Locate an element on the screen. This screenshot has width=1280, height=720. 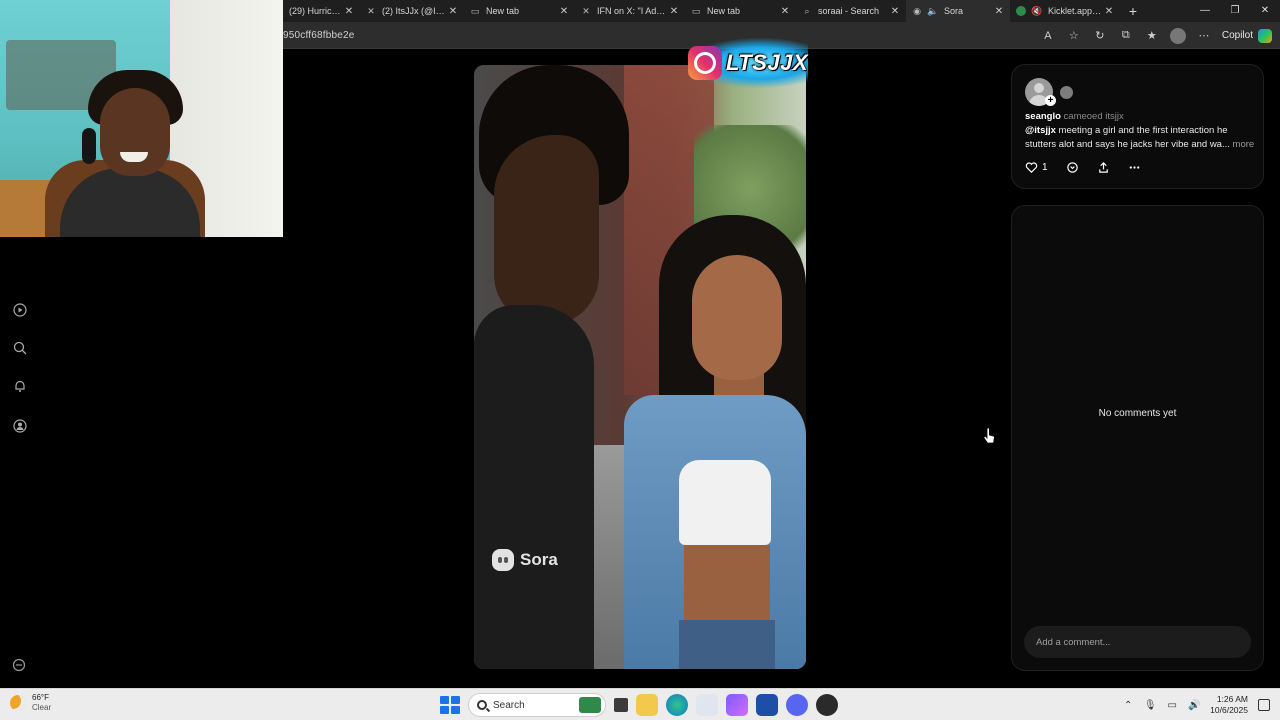
cameo-avatar is located at coordinates (1066, 92).